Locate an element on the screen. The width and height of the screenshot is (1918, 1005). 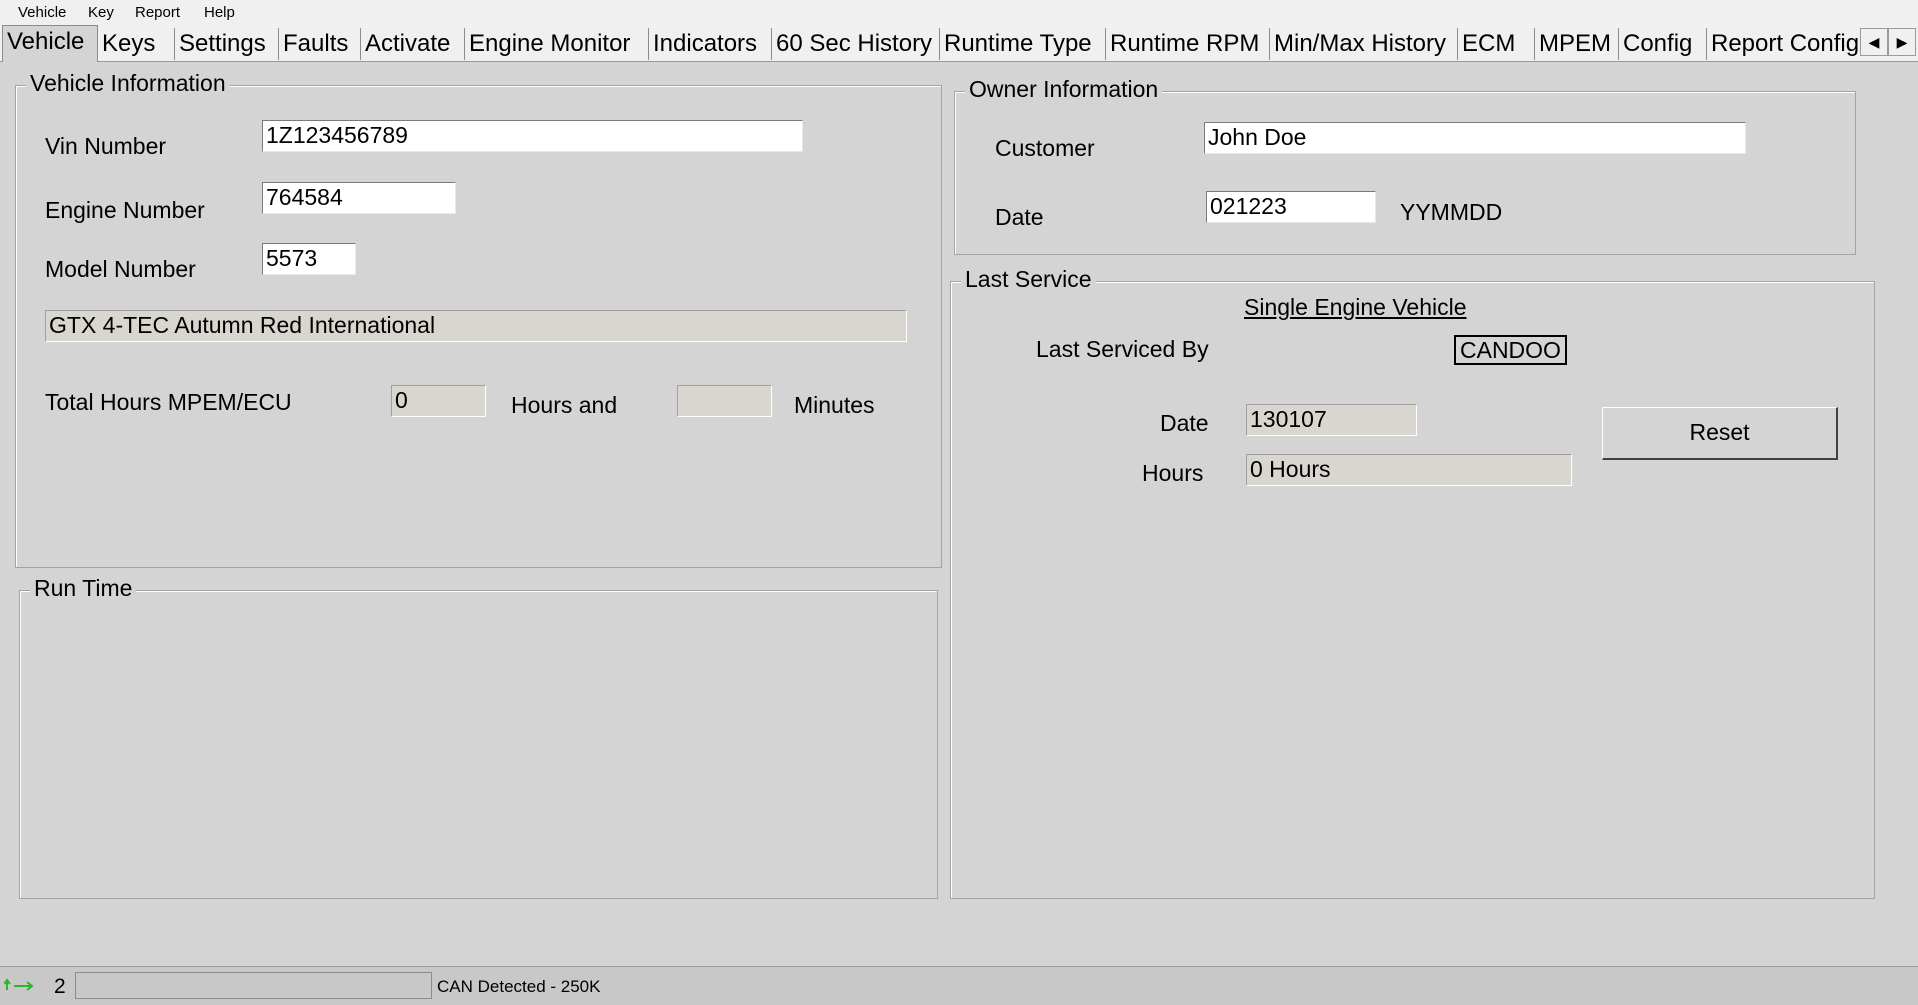
status-bar: 2 CAN Detected - 250K is located at coordinates (959, 985).